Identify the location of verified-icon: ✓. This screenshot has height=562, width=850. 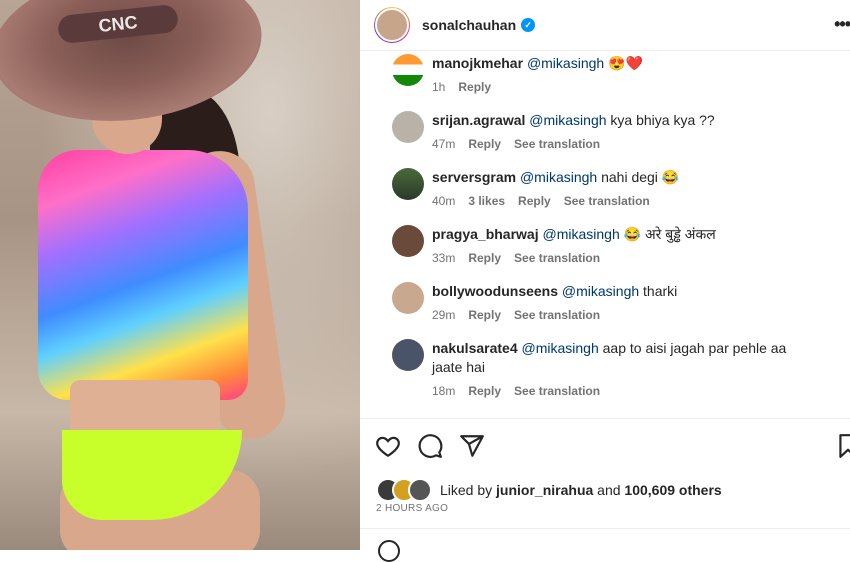
(528, 25).